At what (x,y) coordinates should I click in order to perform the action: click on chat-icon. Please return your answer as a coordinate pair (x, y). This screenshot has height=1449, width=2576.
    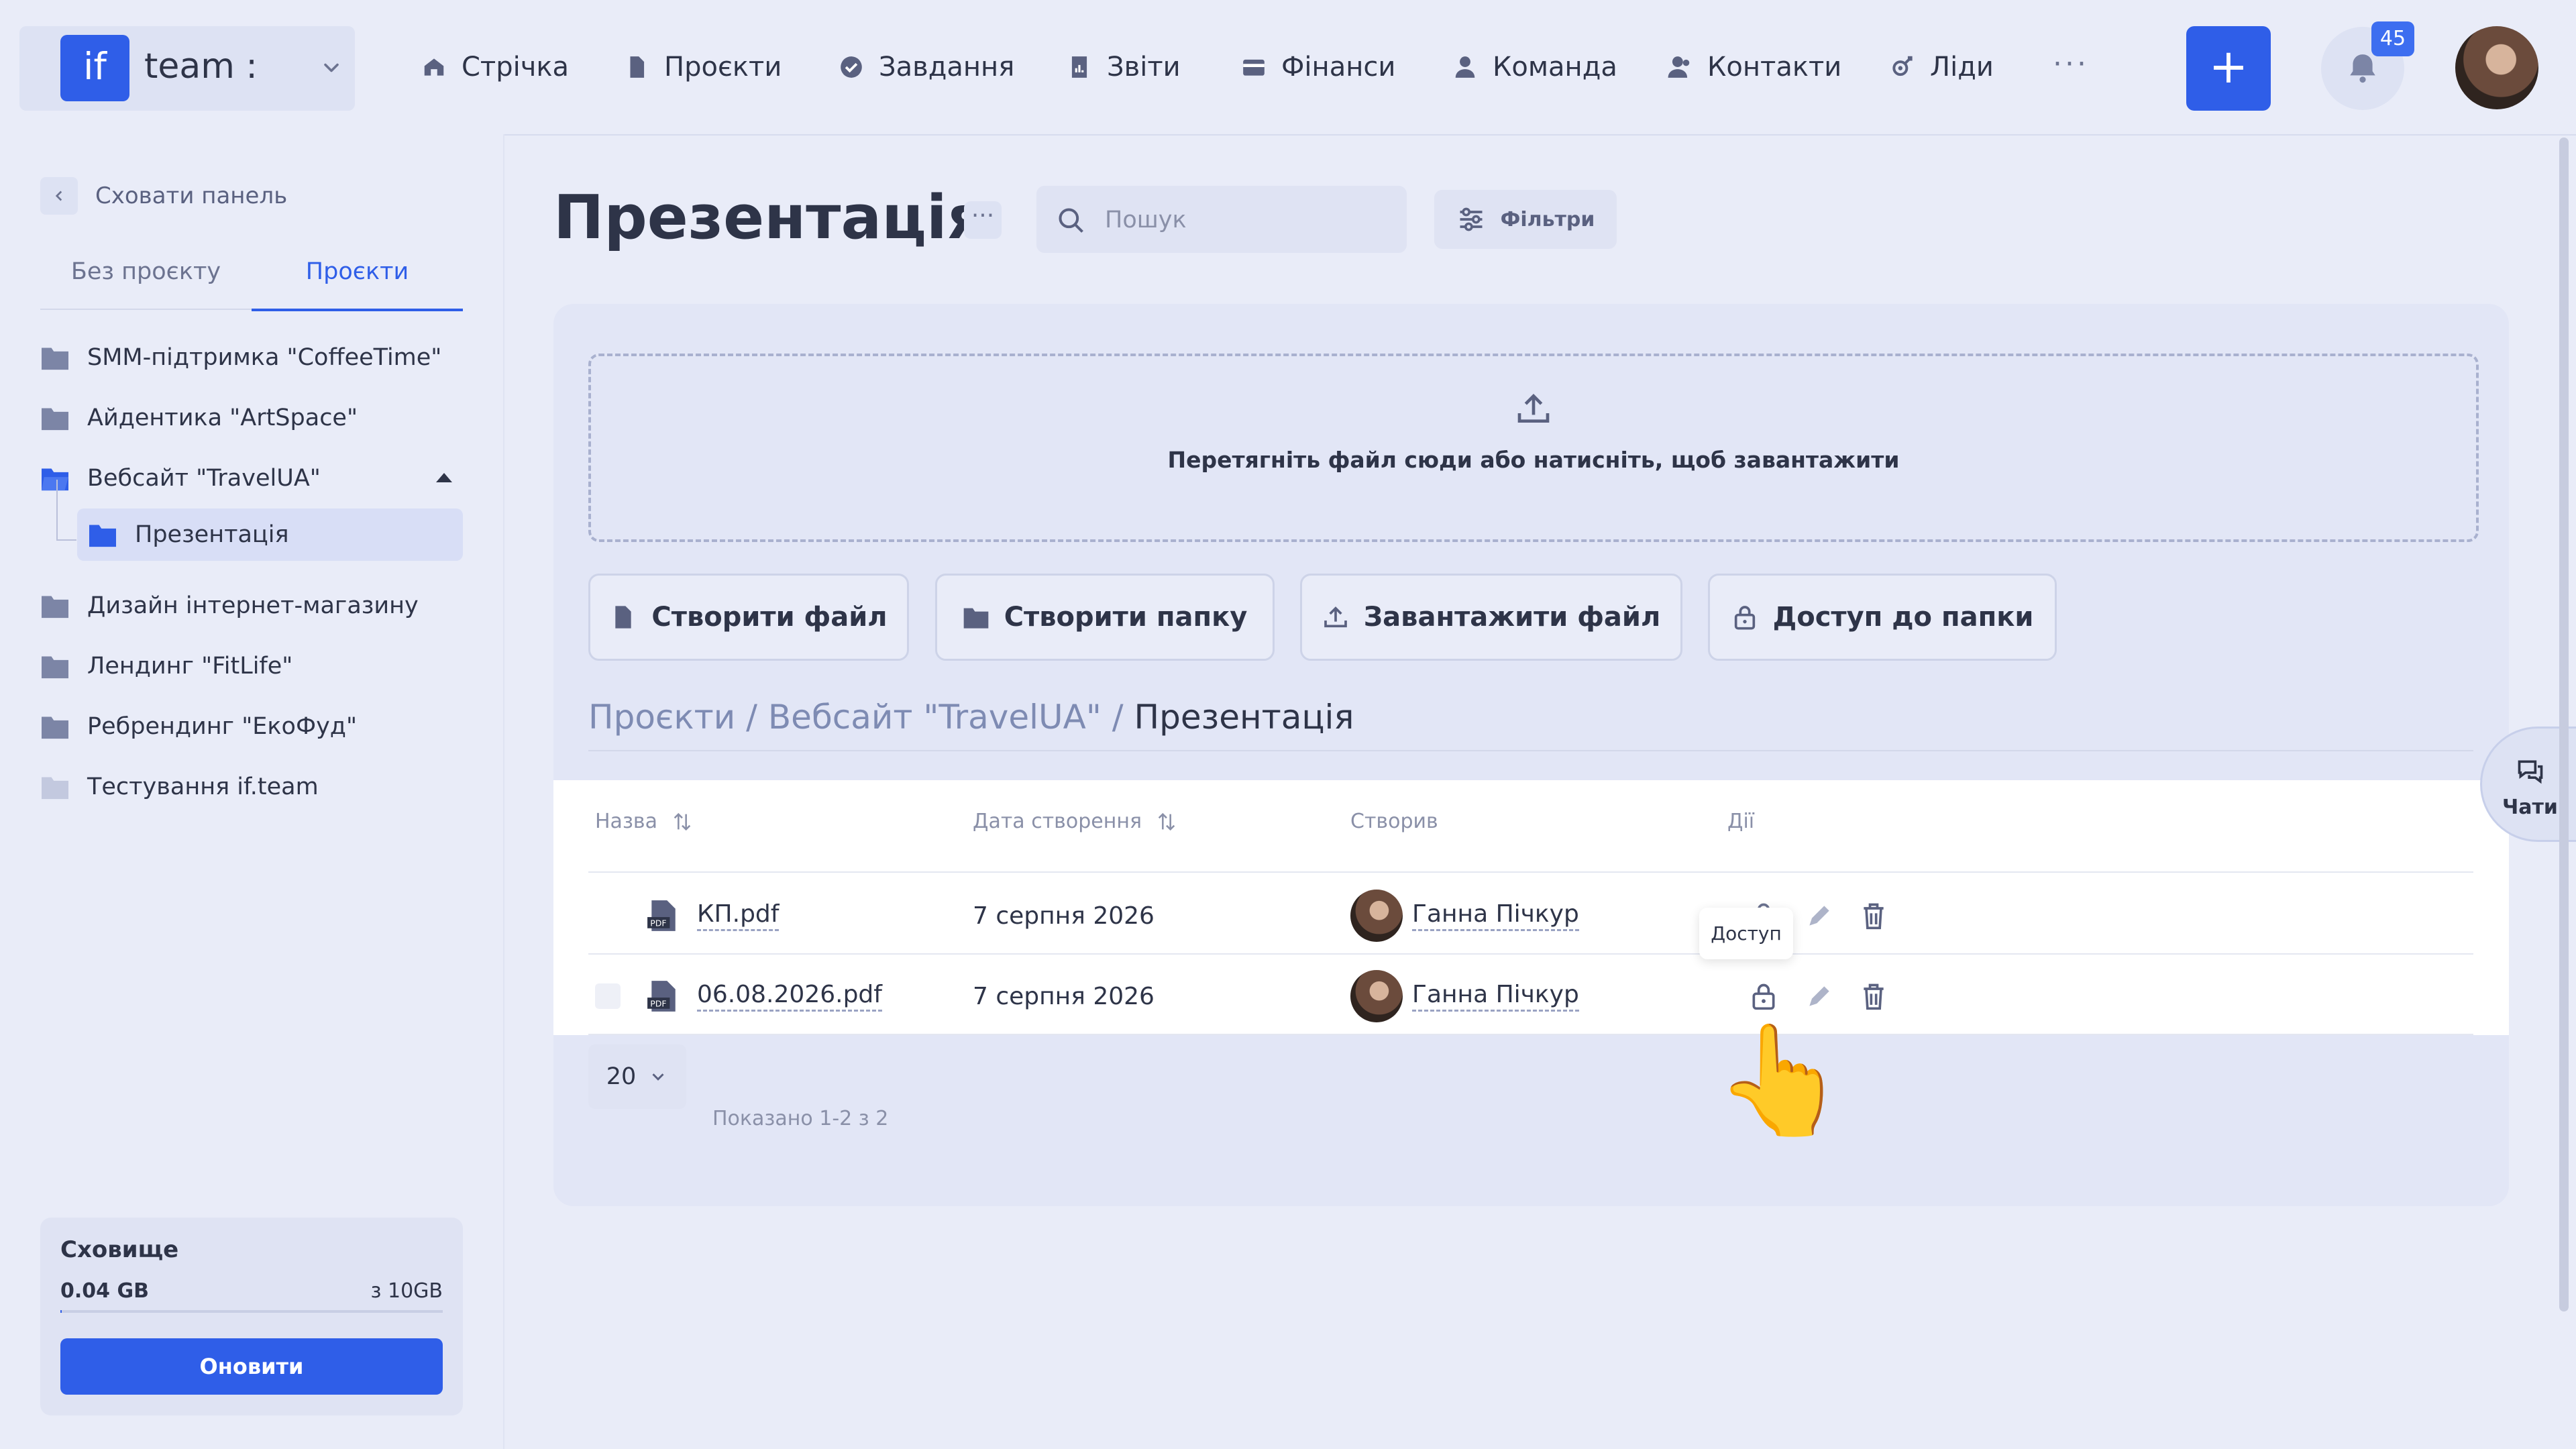
    Looking at the image, I should click on (2530, 772).